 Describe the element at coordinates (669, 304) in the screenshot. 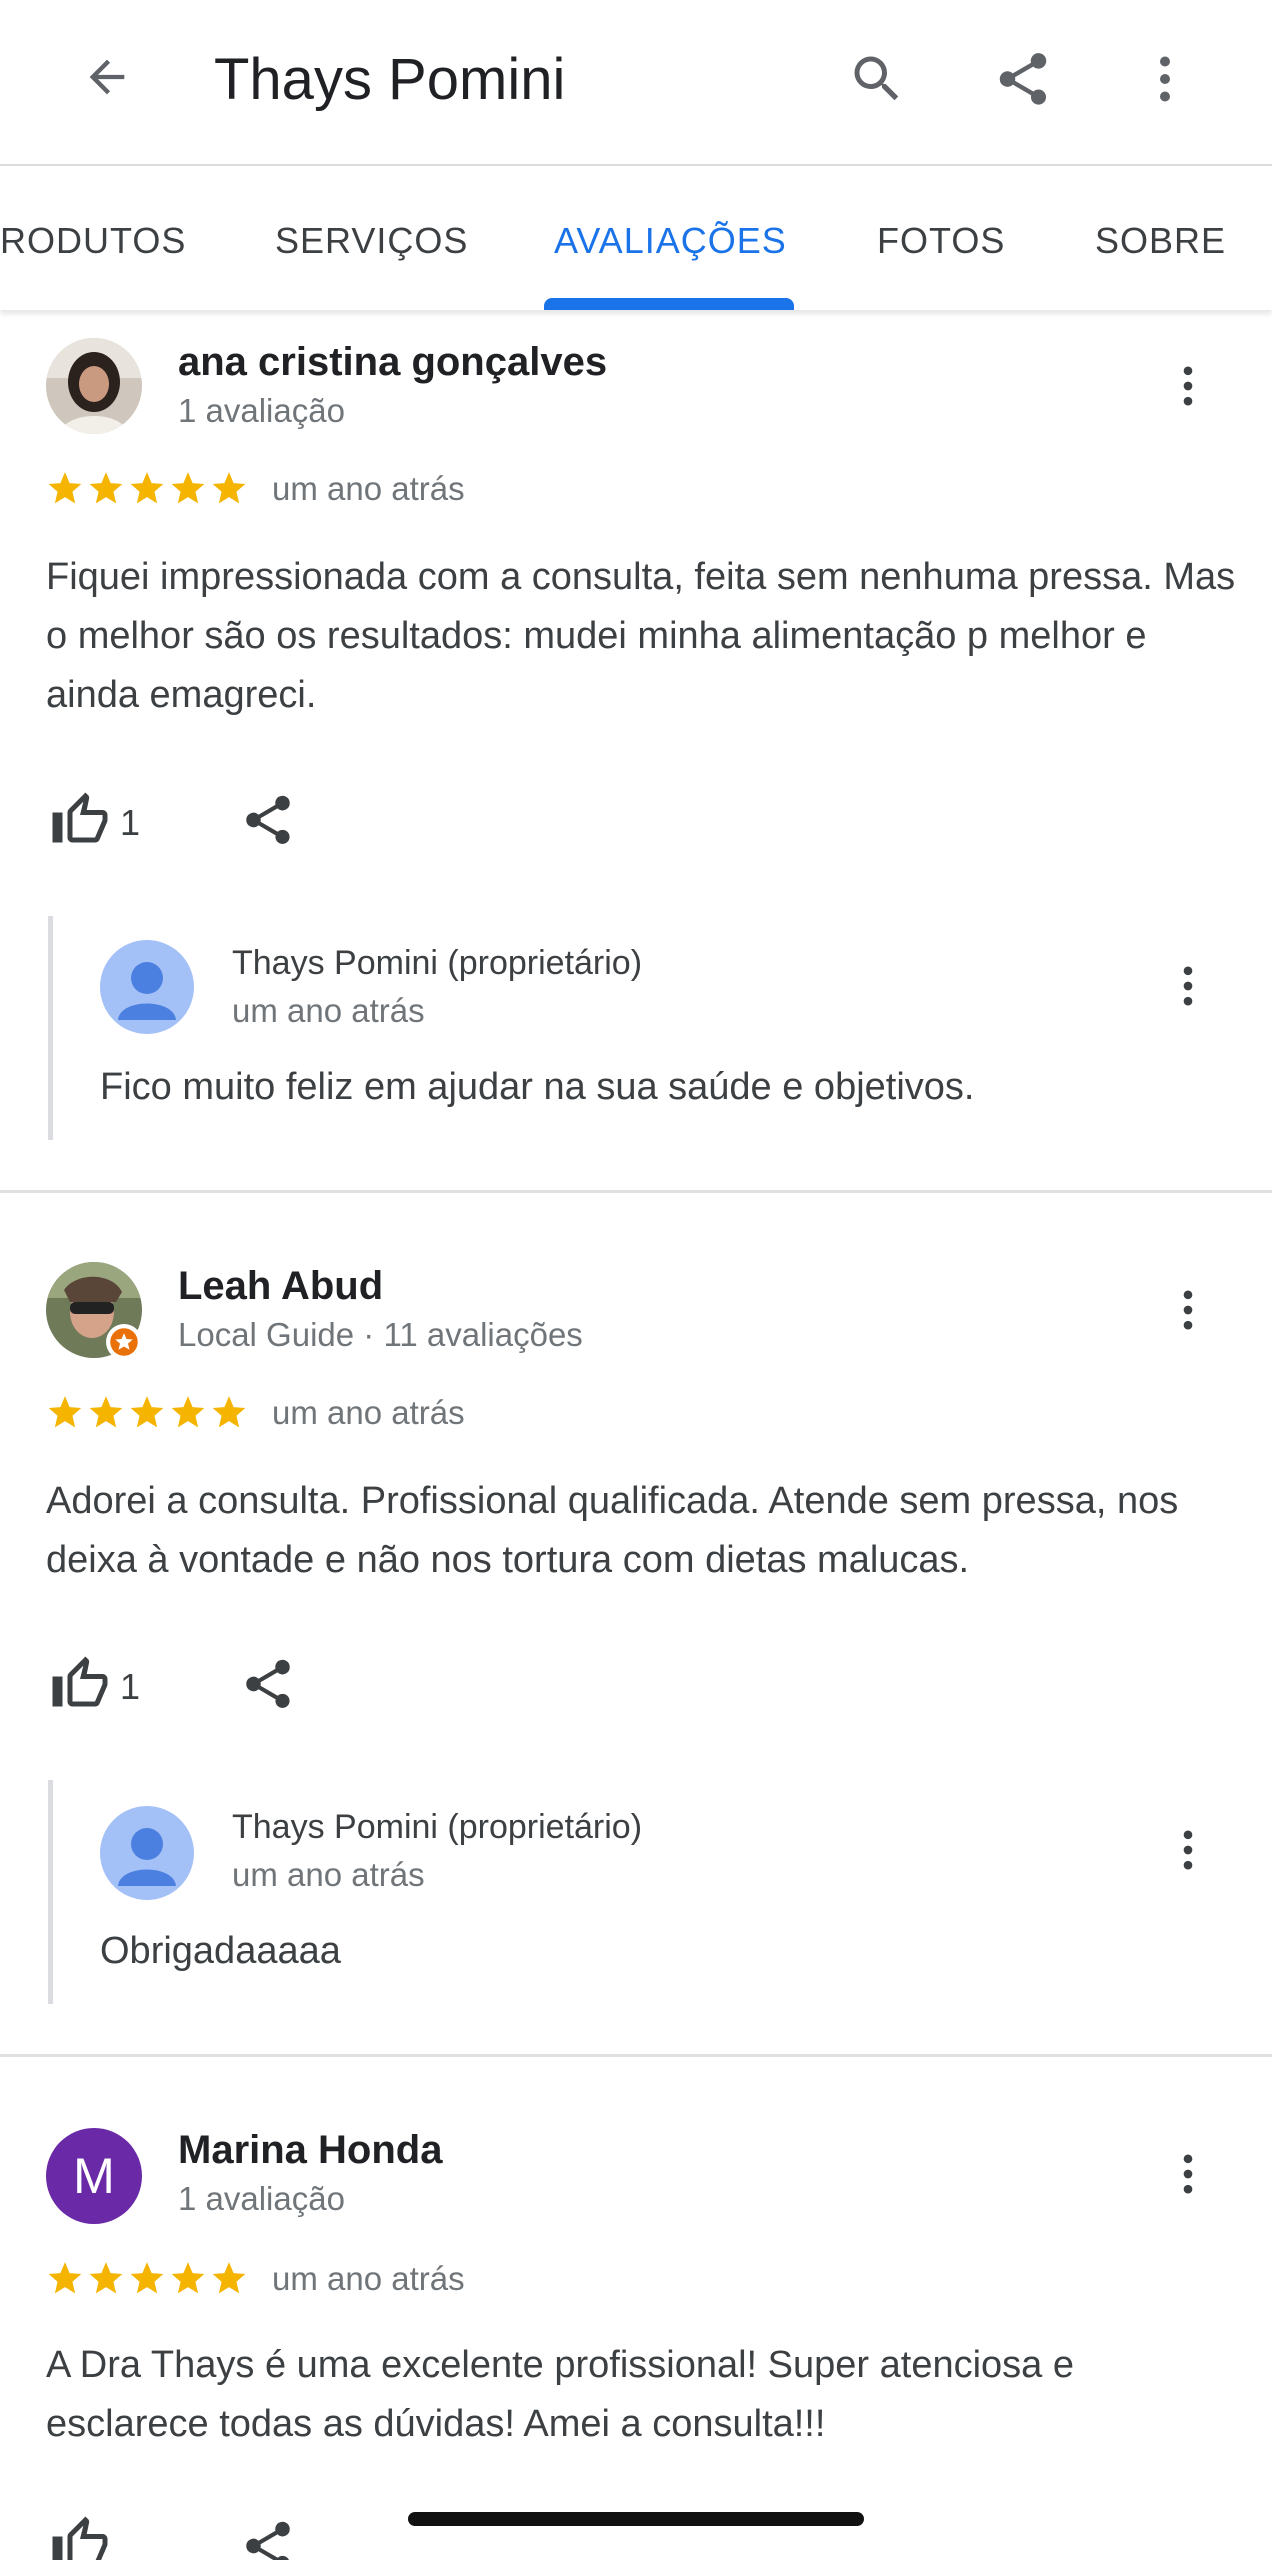

I see `active-tab-indicator` at that location.